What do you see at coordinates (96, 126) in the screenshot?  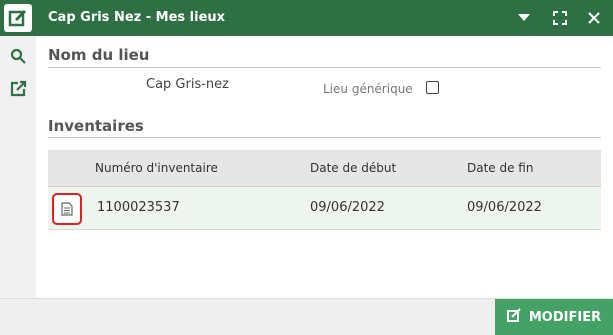 I see `inventories-section-heading: Inventaires` at bounding box center [96, 126].